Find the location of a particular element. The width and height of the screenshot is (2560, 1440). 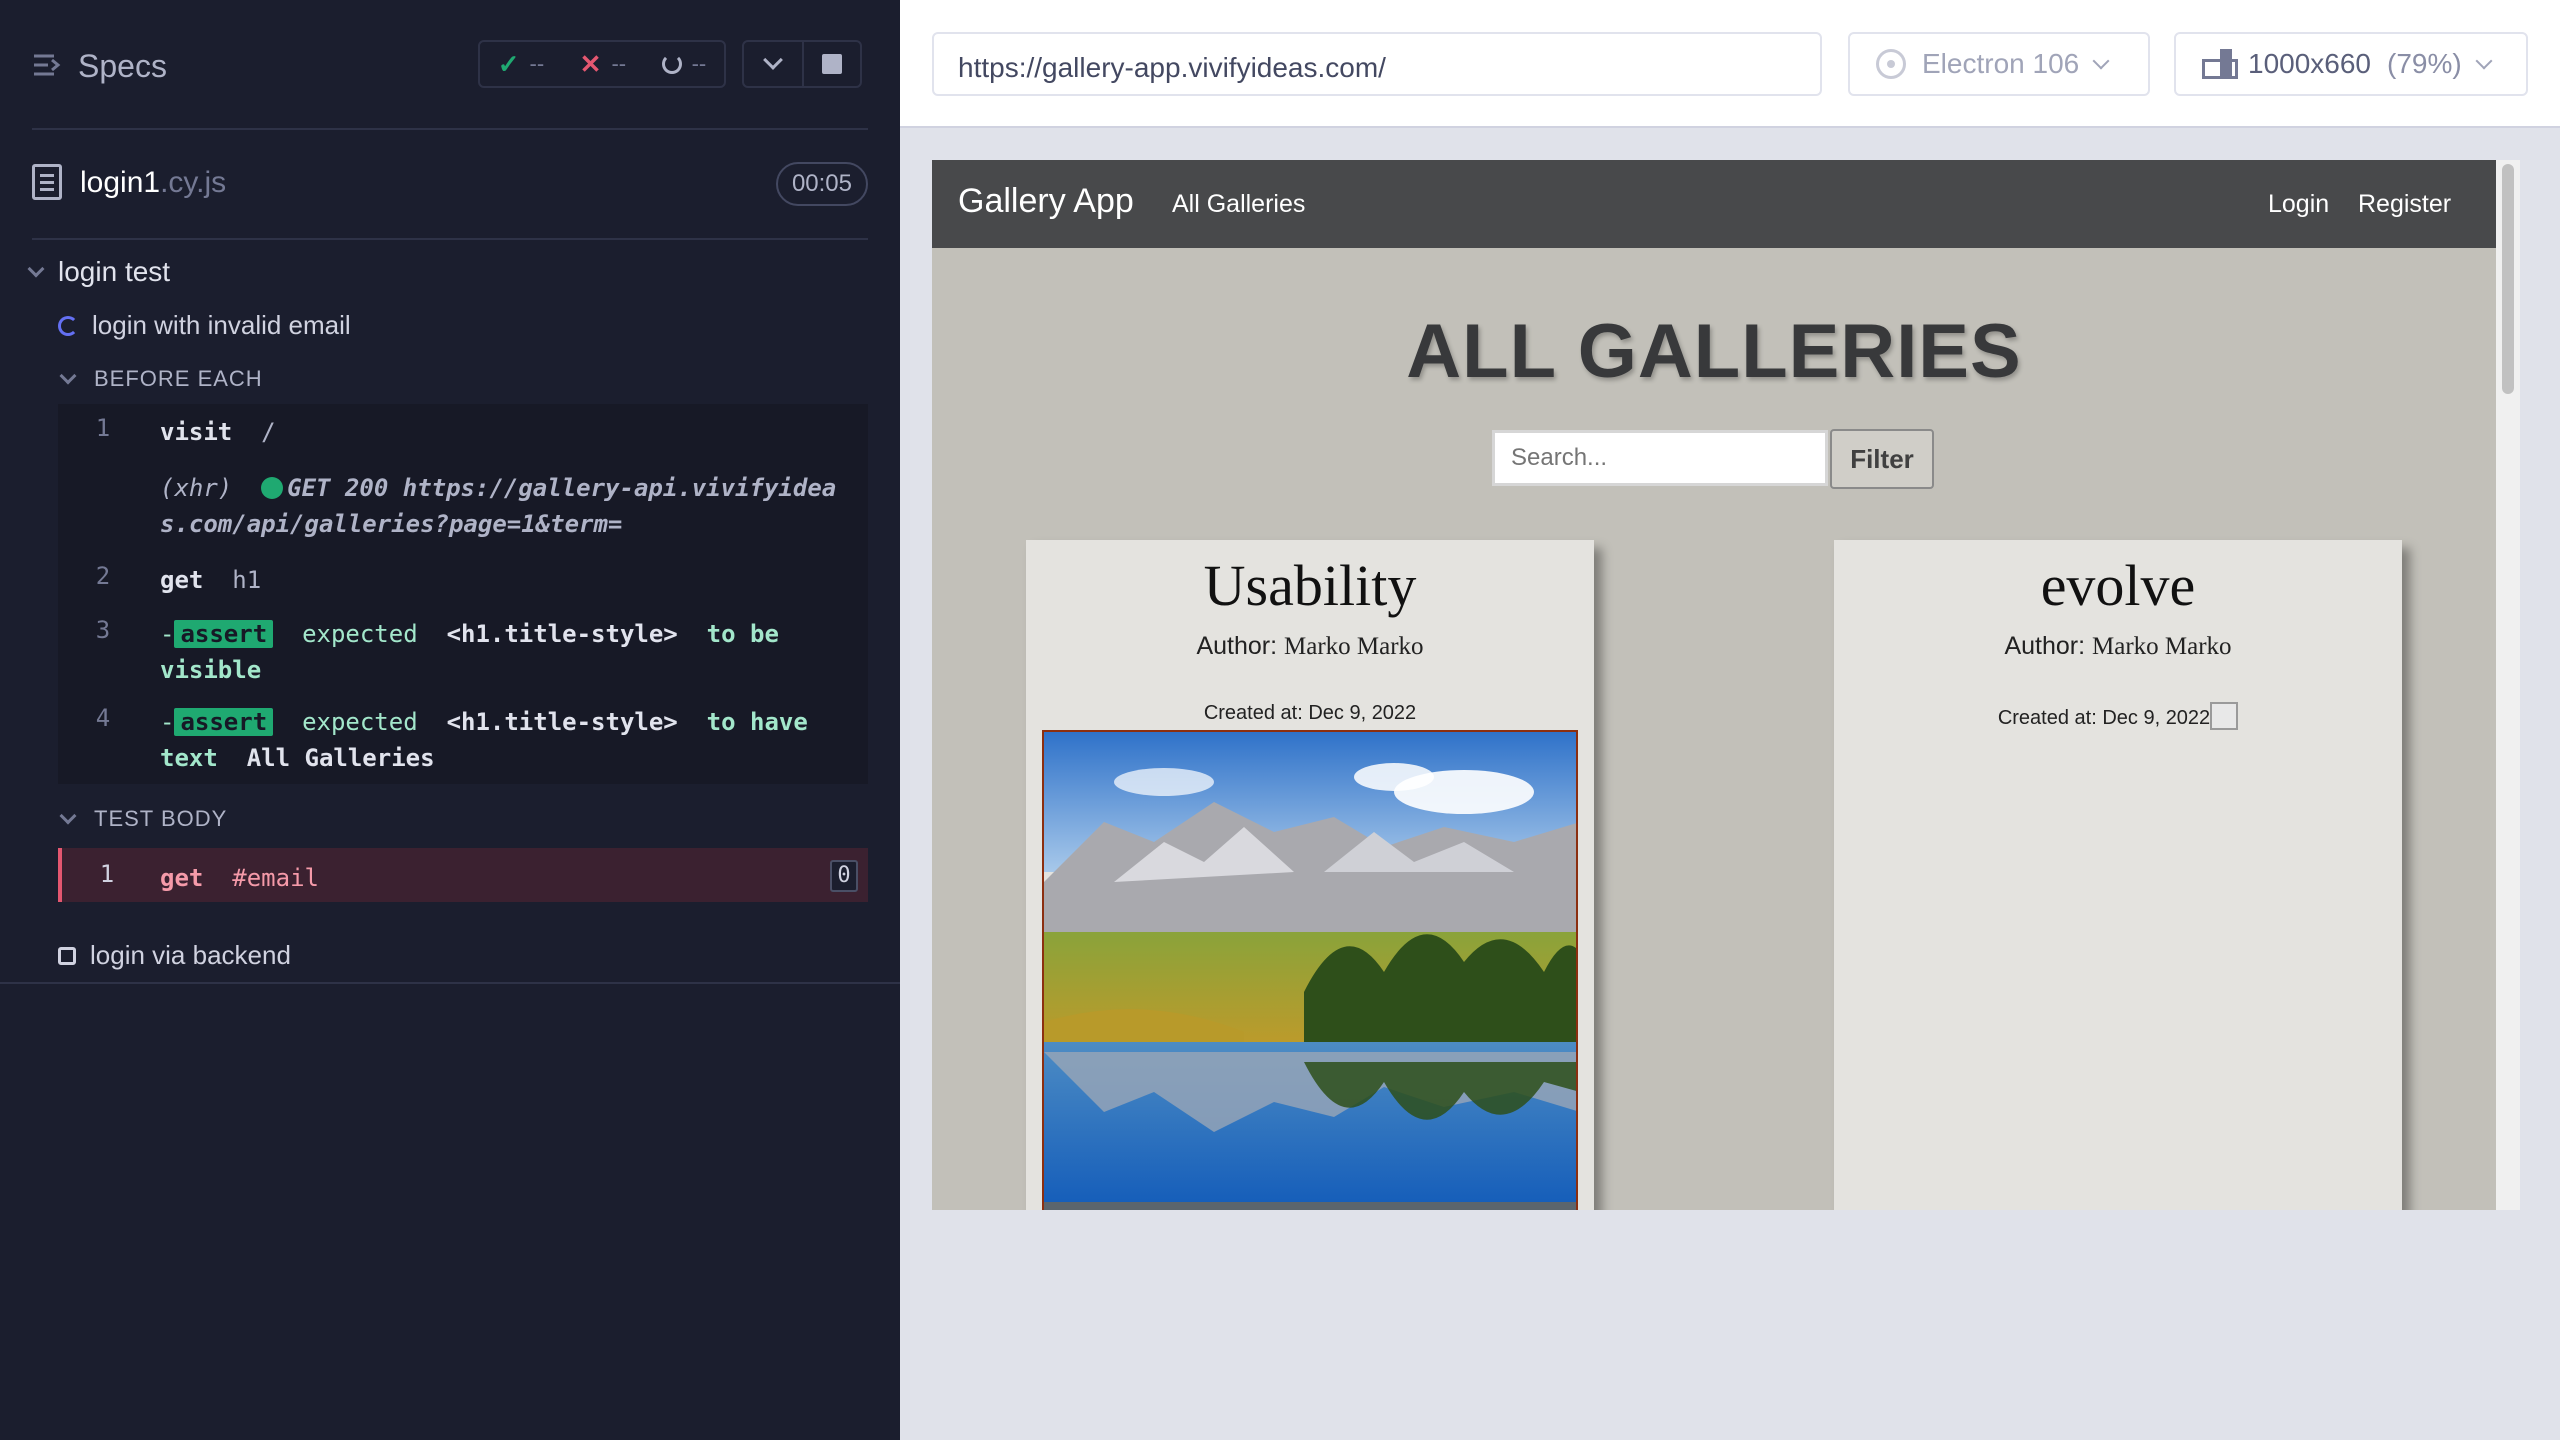

nav-all-galleries: All Galleries is located at coordinates (1238, 204).